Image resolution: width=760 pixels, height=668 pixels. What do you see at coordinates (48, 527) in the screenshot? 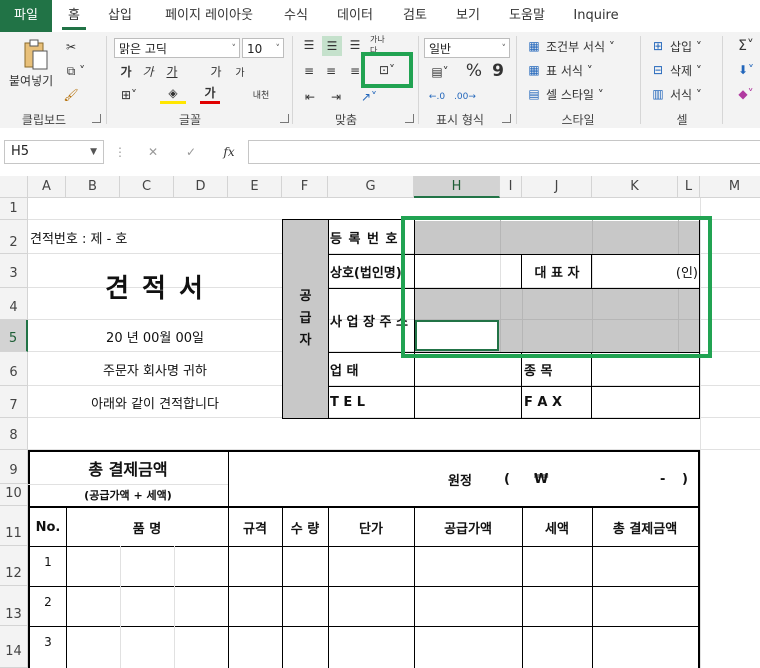
I see `header-no: No.` at bounding box center [48, 527].